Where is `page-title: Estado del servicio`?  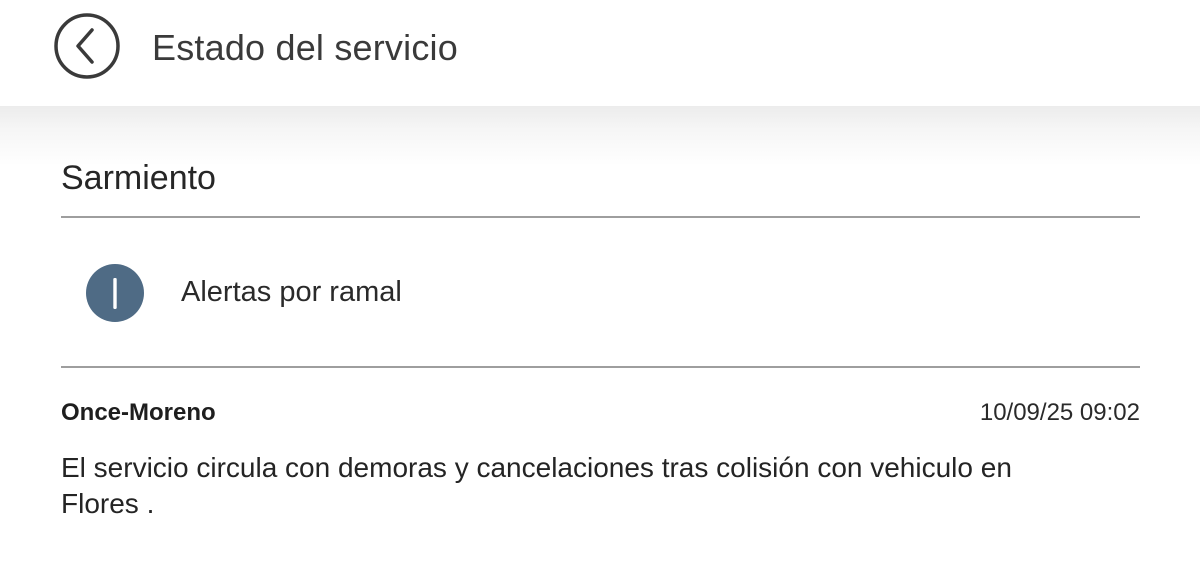 page-title: Estado del servicio is located at coordinates (305, 47).